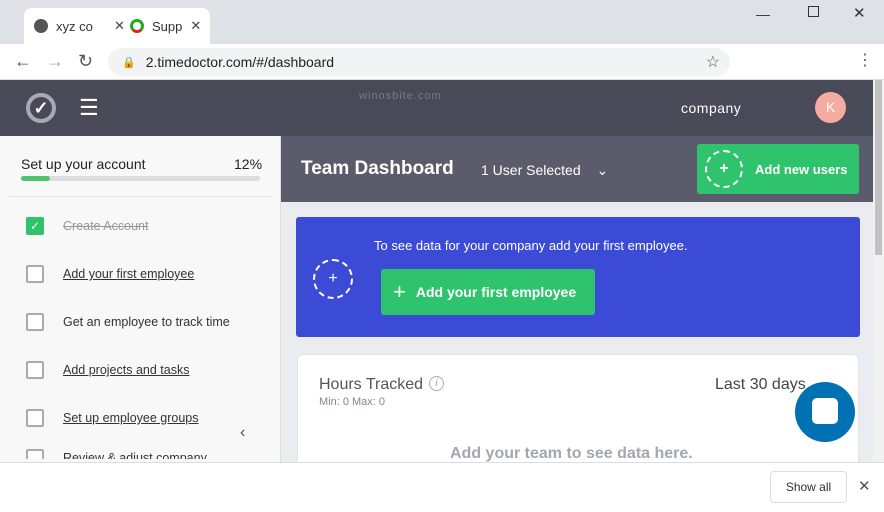 This screenshot has height=512, width=884. I want to click on menu-icon: ⋮, so click(865, 60).